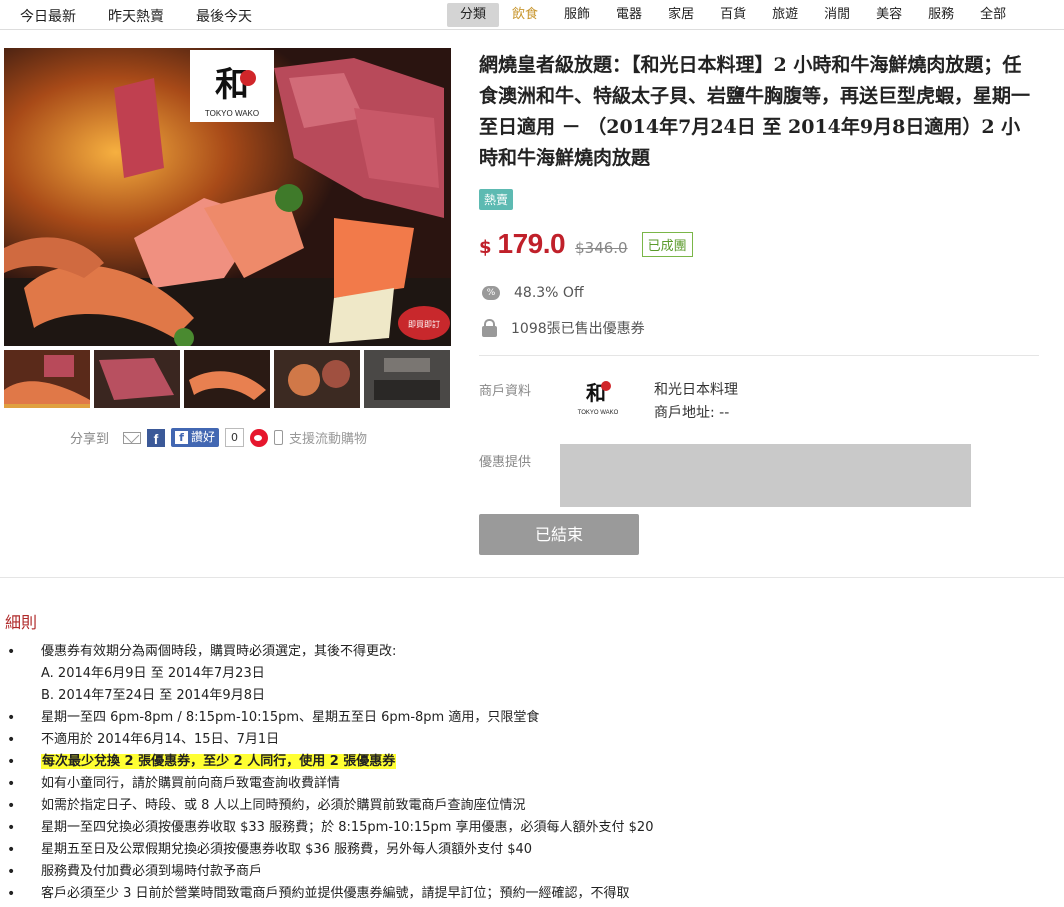 The image size is (1064, 907). Describe the element at coordinates (667, 244) in the screenshot. I see `deal-status-badge: 已成團` at that location.